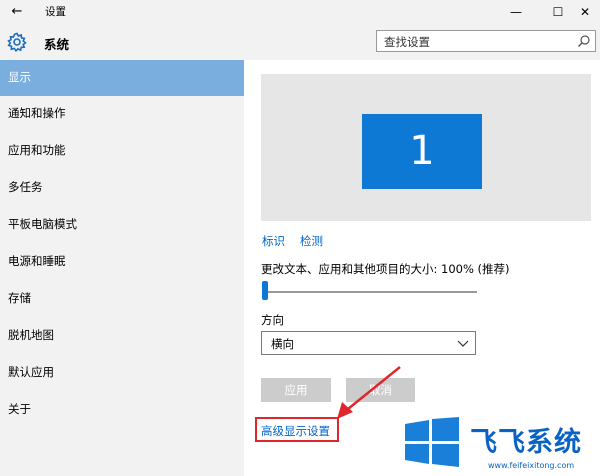  Describe the element at coordinates (273, 241) in the screenshot. I see `identify-link: 标识` at that location.